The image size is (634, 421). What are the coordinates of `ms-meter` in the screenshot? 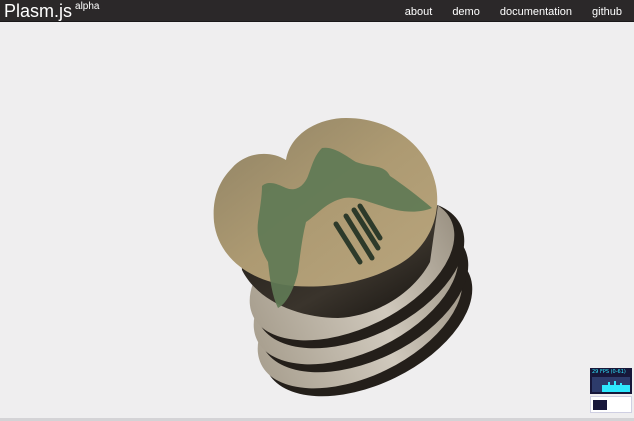 It's located at (611, 404).